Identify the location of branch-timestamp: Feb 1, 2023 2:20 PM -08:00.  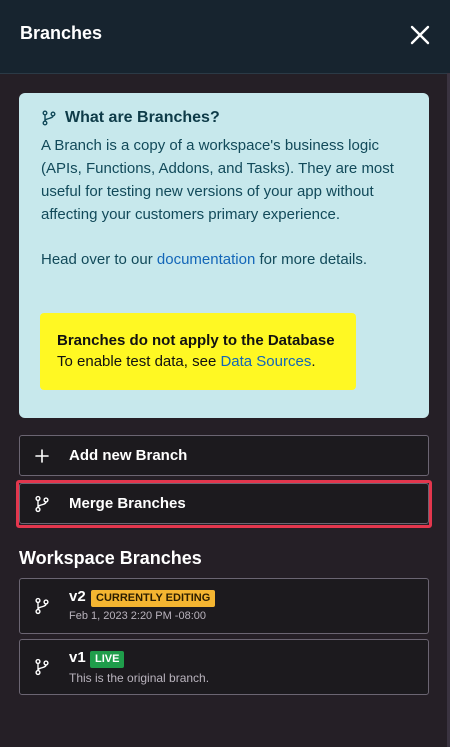
(137, 616).